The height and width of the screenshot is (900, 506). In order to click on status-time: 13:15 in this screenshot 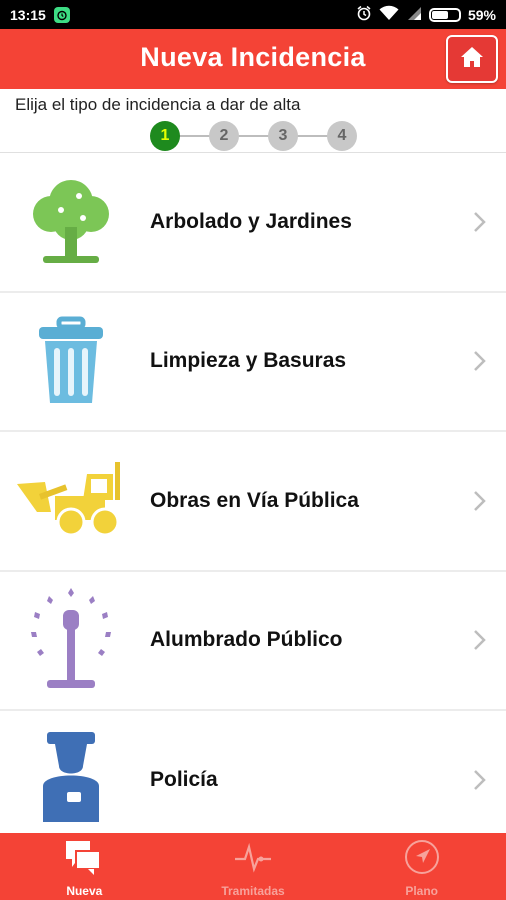, I will do `click(28, 14)`.